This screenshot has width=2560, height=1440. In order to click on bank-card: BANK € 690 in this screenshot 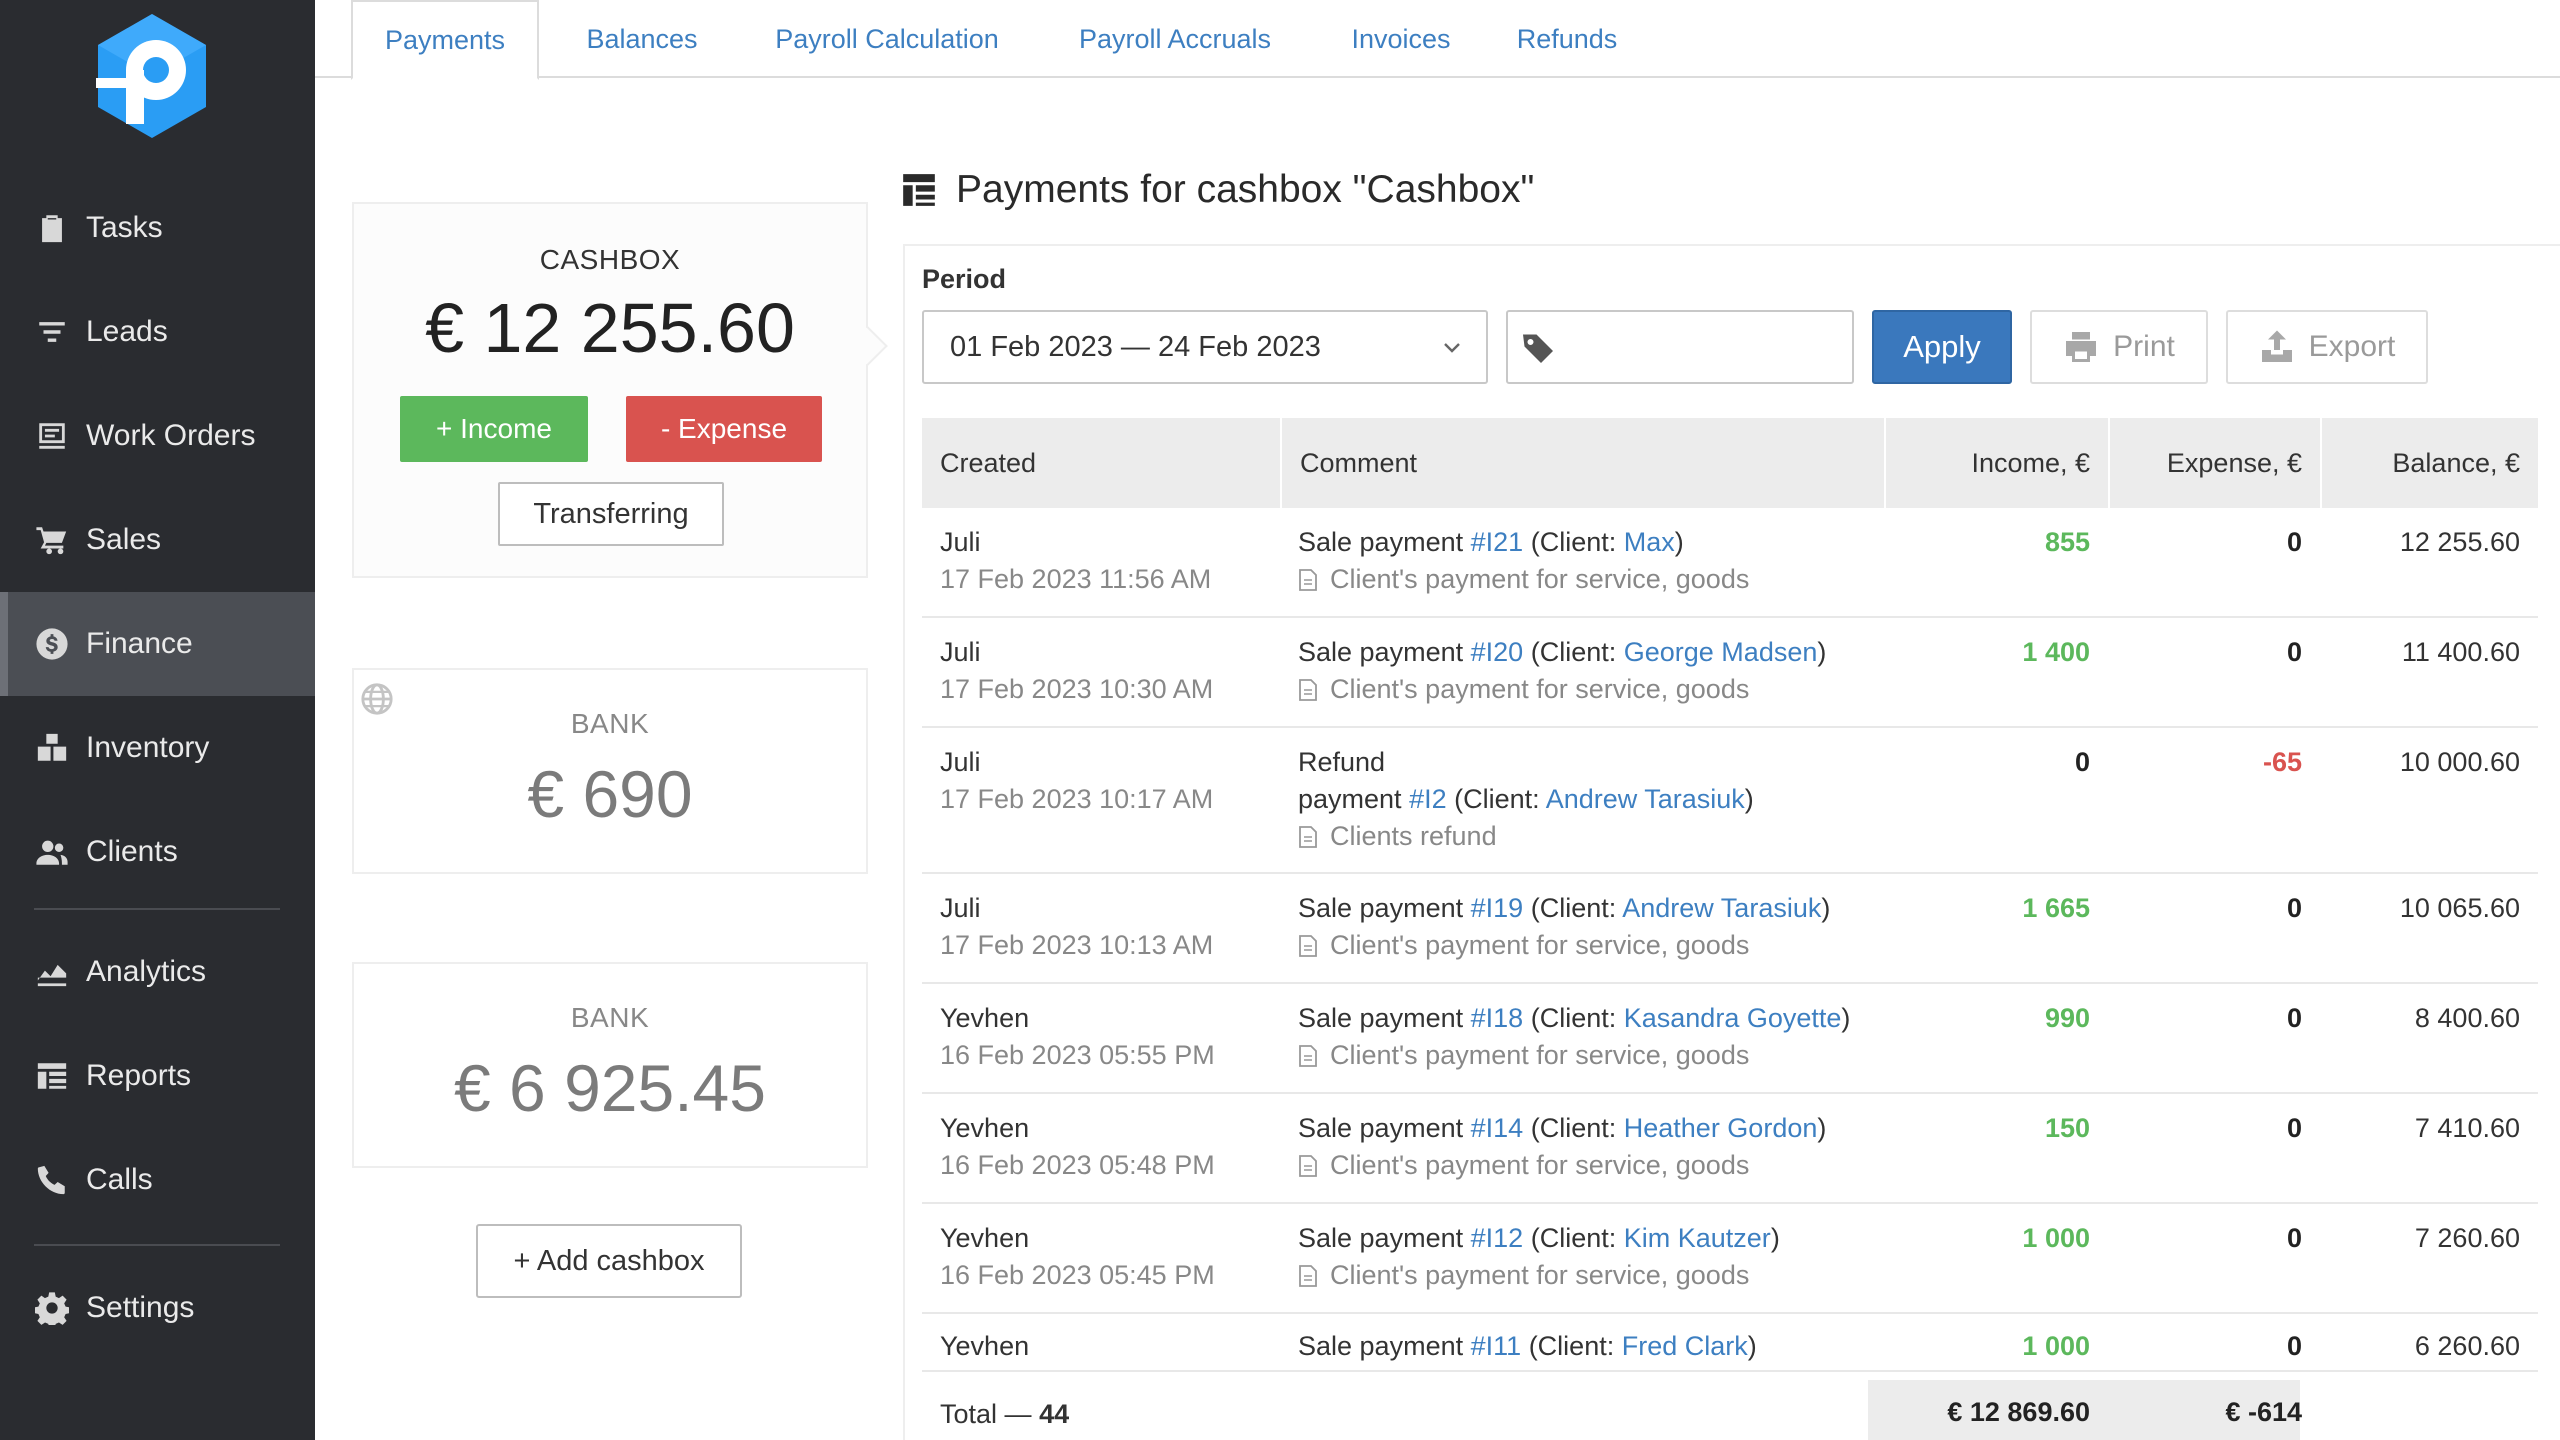, I will do `click(610, 771)`.